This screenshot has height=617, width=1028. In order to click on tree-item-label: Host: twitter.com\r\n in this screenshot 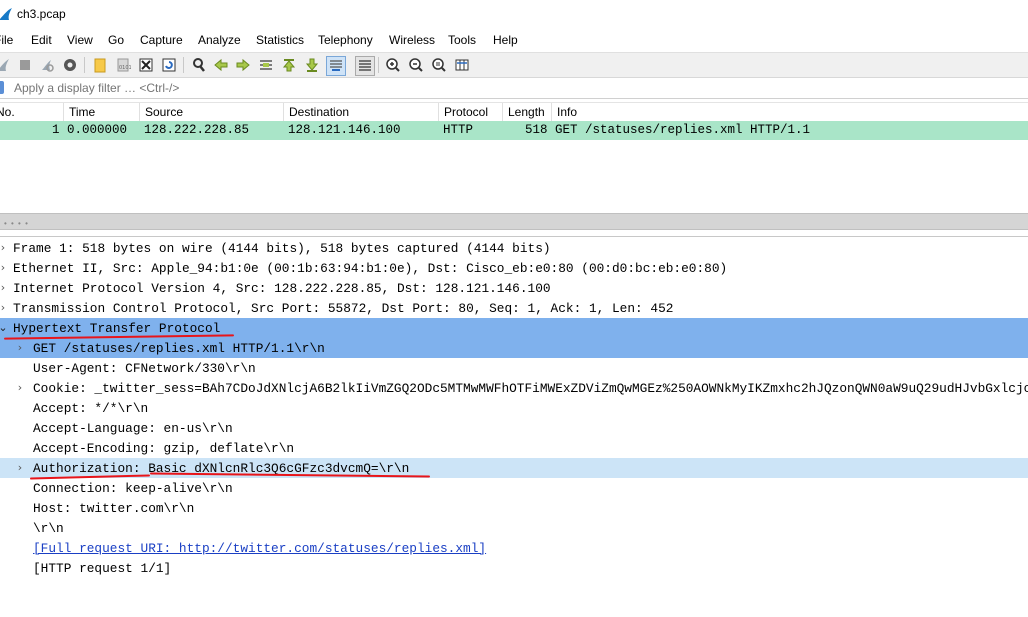, I will do `click(114, 508)`.